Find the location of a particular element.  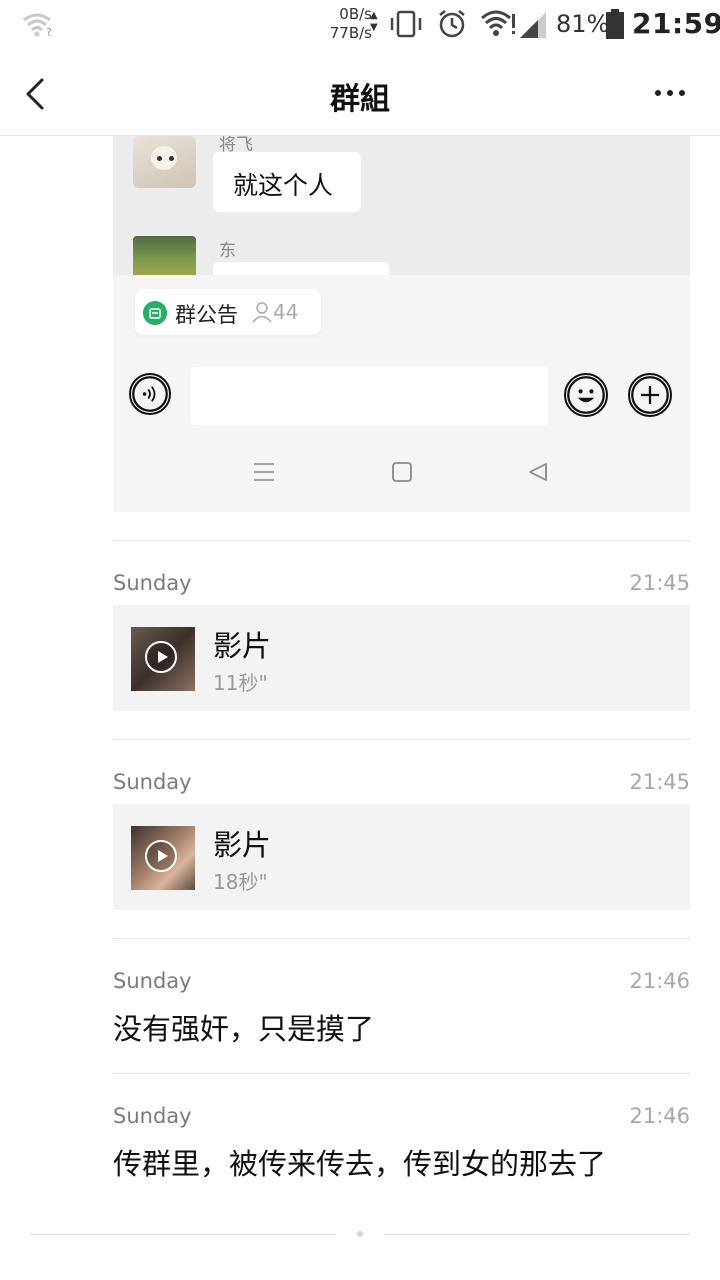

alarm-icon is located at coordinates (452, 24).